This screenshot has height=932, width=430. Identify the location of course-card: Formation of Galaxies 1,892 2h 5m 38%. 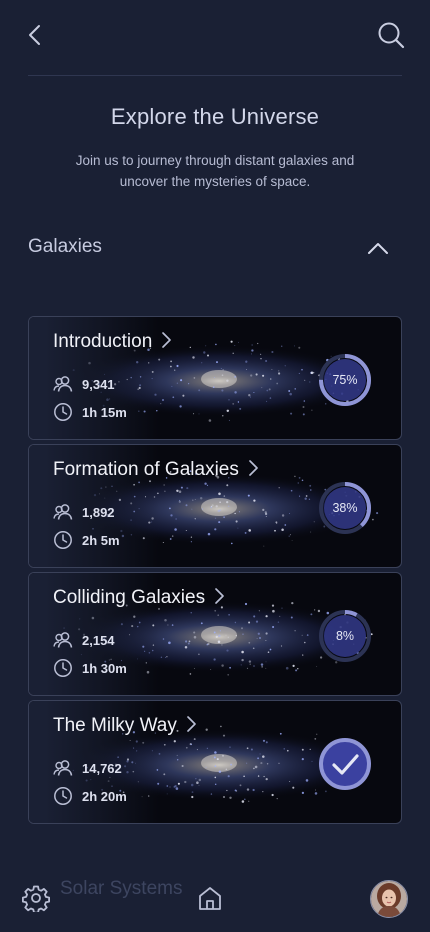
(215, 506).